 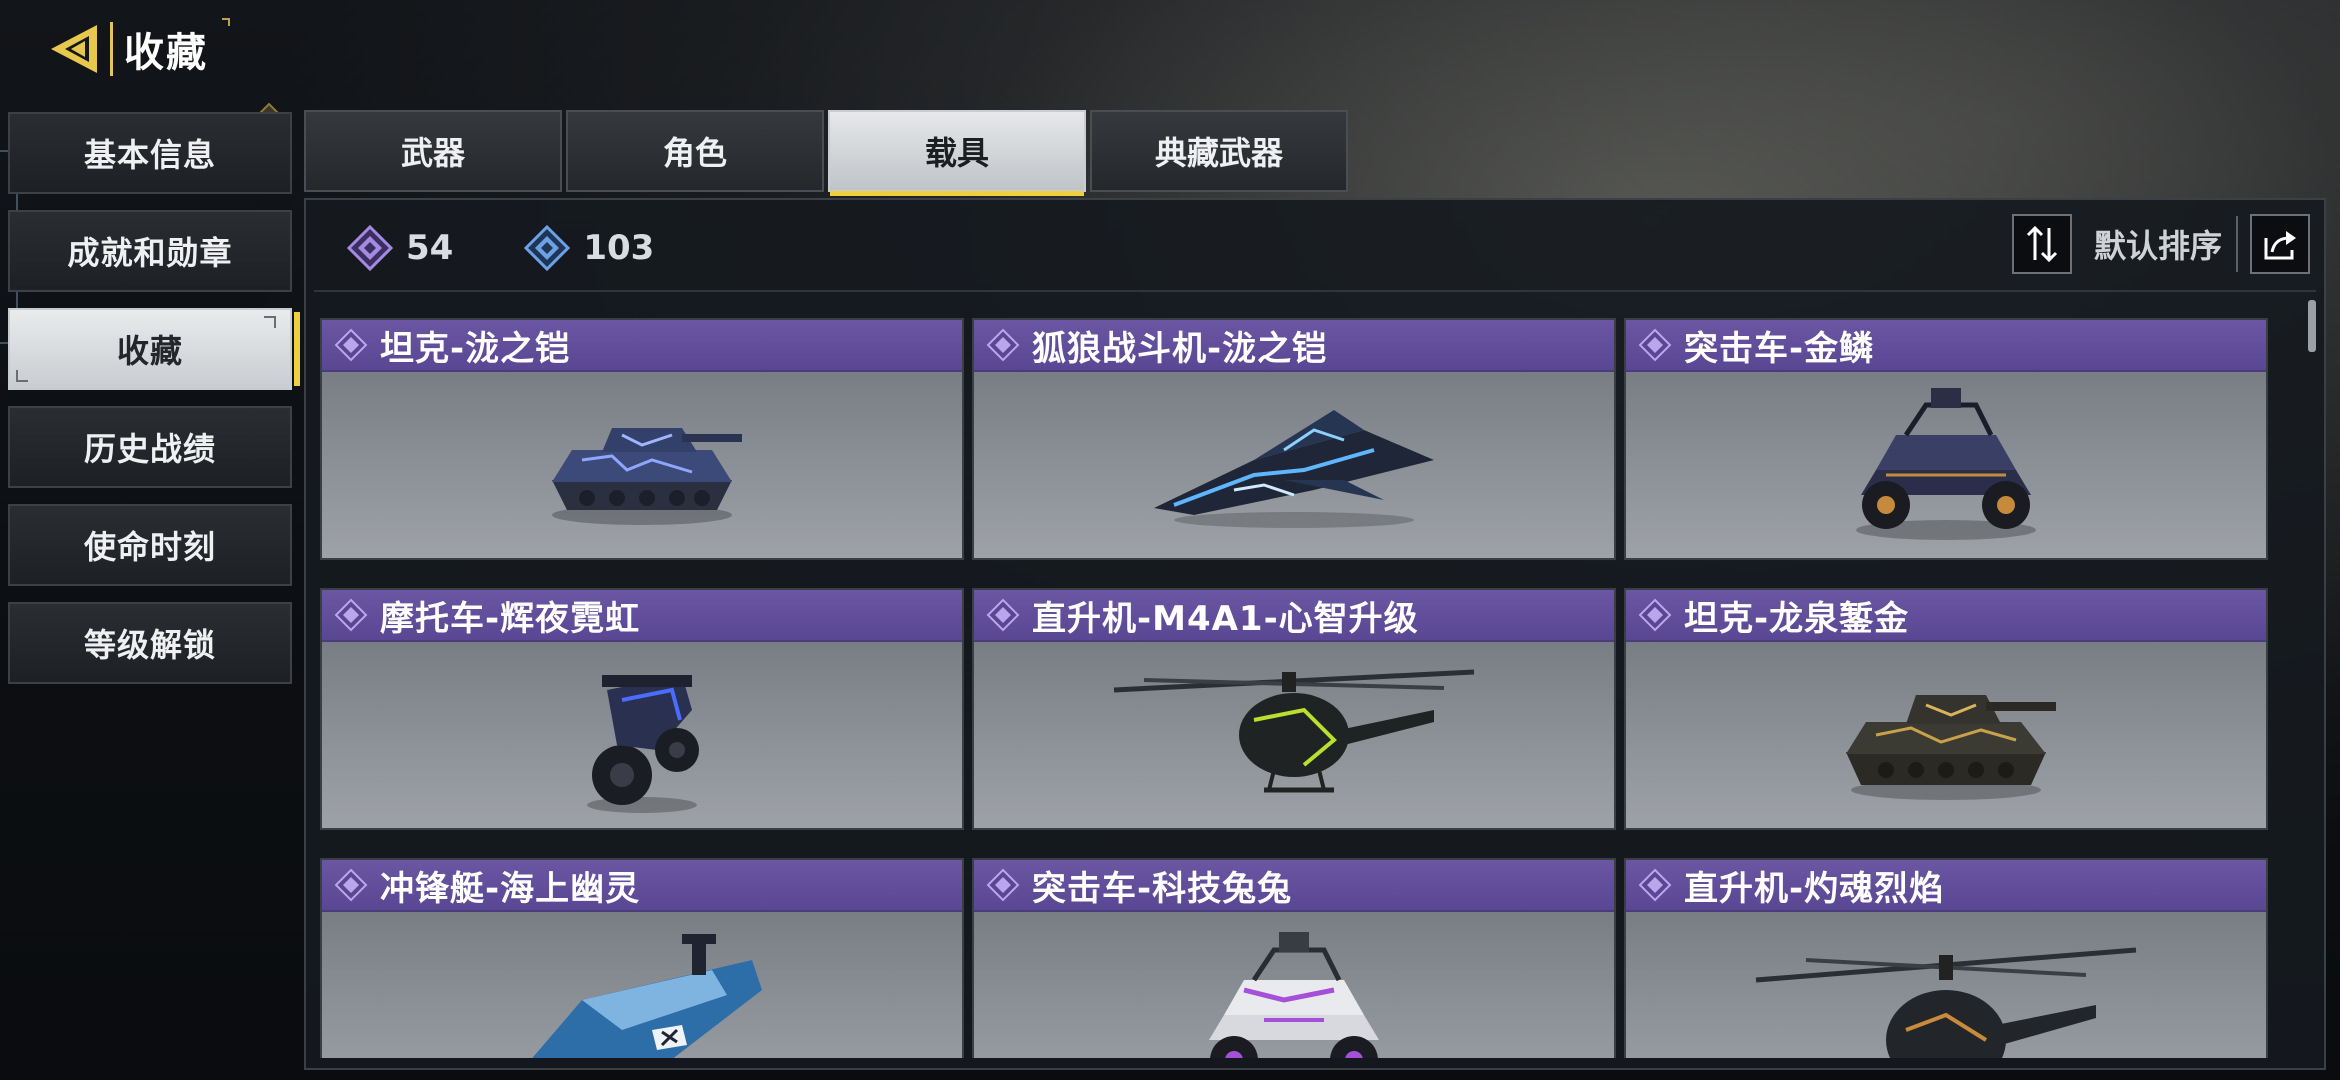 I want to click on card-name: 冲锋艇-海上幽灵, so click(x=510, y=888).